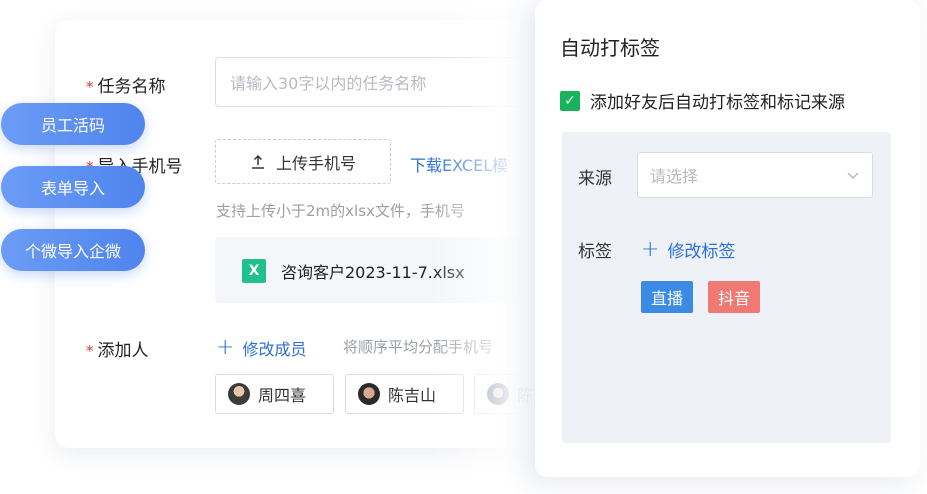  I want to click on upload-icon, so click(257, 161).